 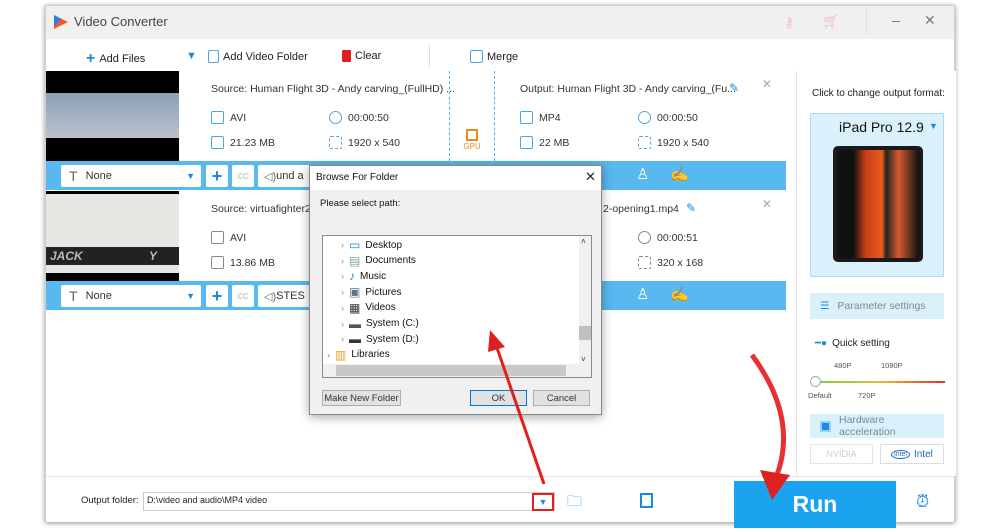 What do you see at coordinates (496, 341) in the screenshot?
I see `red-arrow-head` at bounding box center [496, 341].